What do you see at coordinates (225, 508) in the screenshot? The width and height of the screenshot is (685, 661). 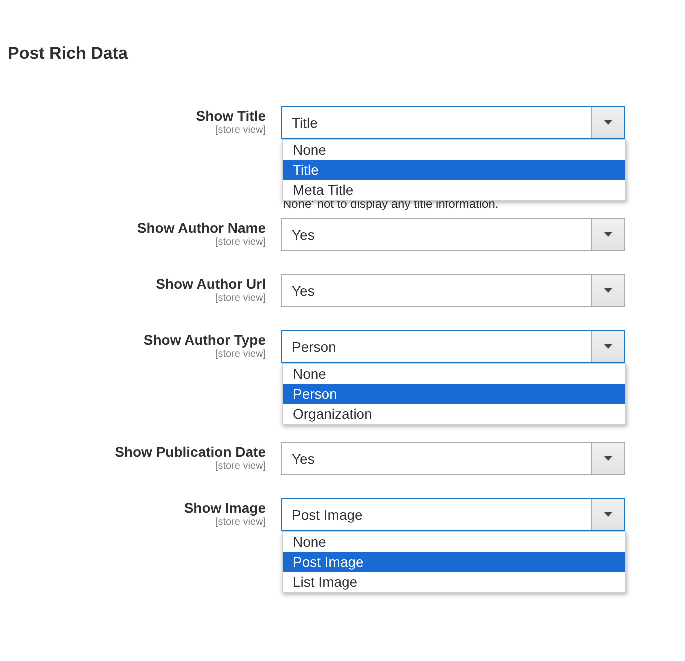 I see `field-label: Show Image` at bounding box center [225, 508].